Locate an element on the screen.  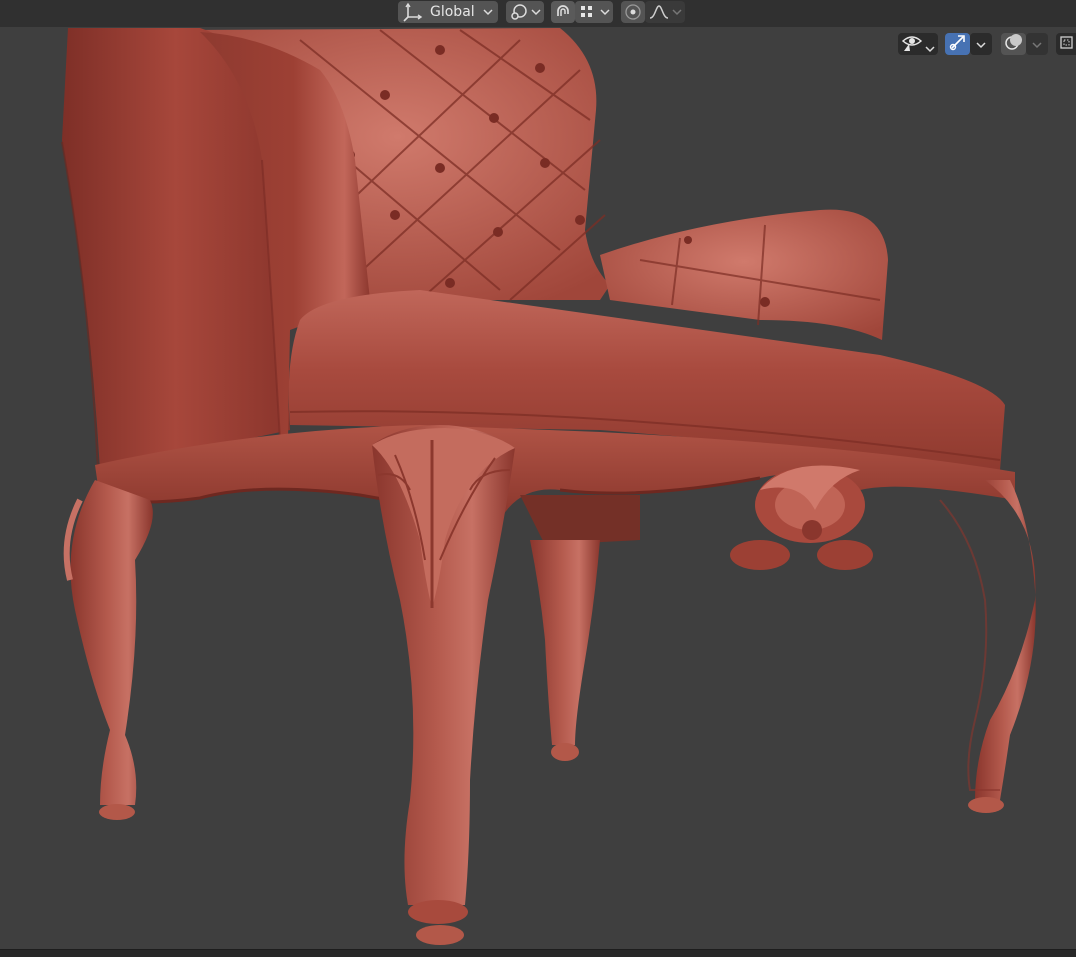
pivot-point-icon is located at coordinates (519, 12).